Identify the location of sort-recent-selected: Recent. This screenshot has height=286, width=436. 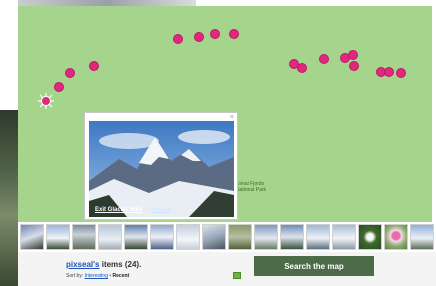
(121, 276).